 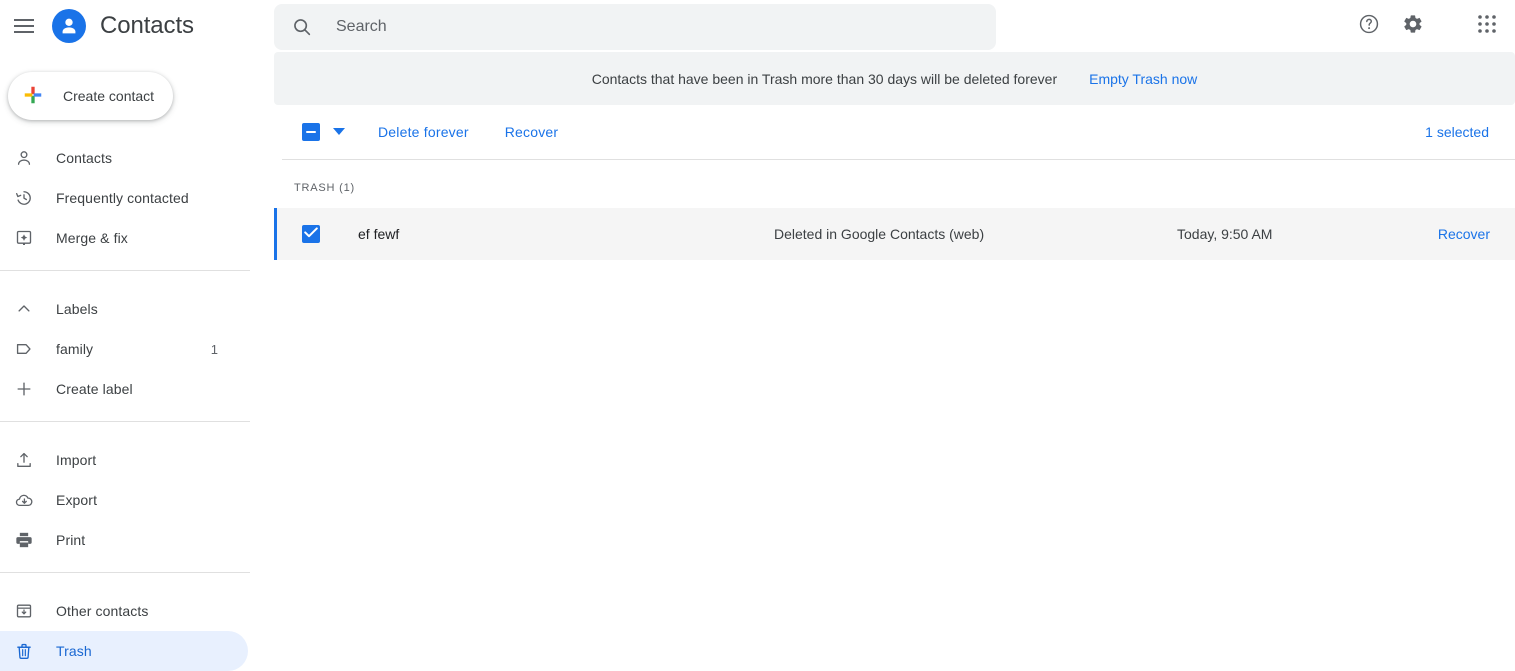 What do you see at coordinates (379, 234) in the screenshot?
I see `contact-name: ef fewf` at bounding box center [379, 234].